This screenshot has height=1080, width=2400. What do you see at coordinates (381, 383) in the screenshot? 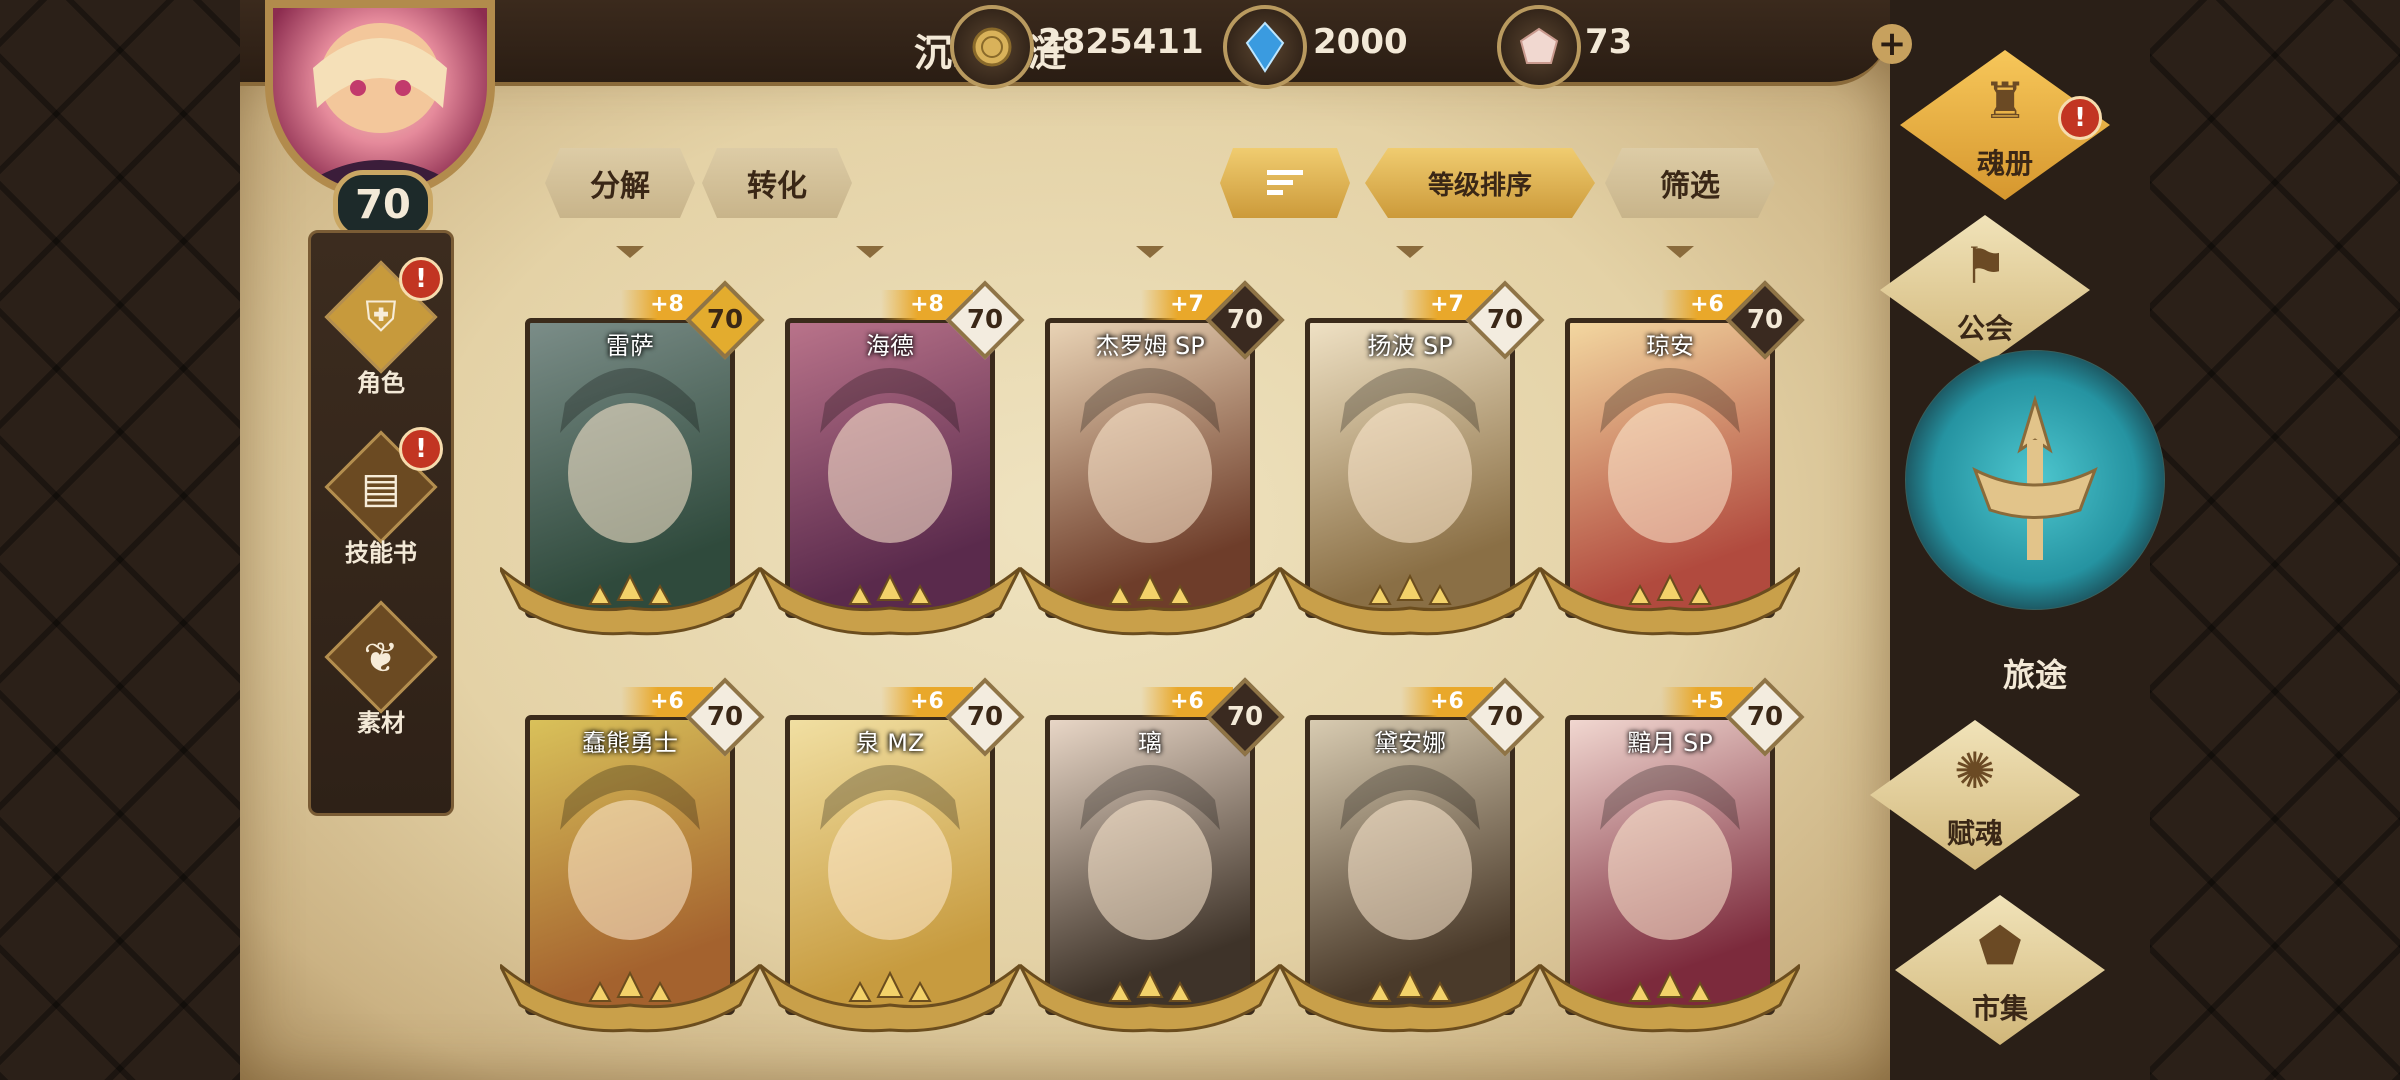
I see `menu-label-characters: 角色` at bounding box center [381, 383].